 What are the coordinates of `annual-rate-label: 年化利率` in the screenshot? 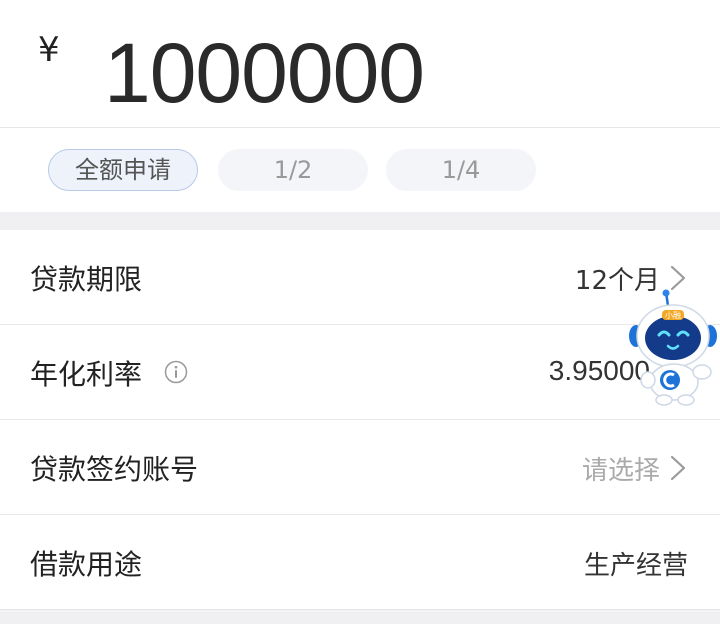 It's located at (86, 374).